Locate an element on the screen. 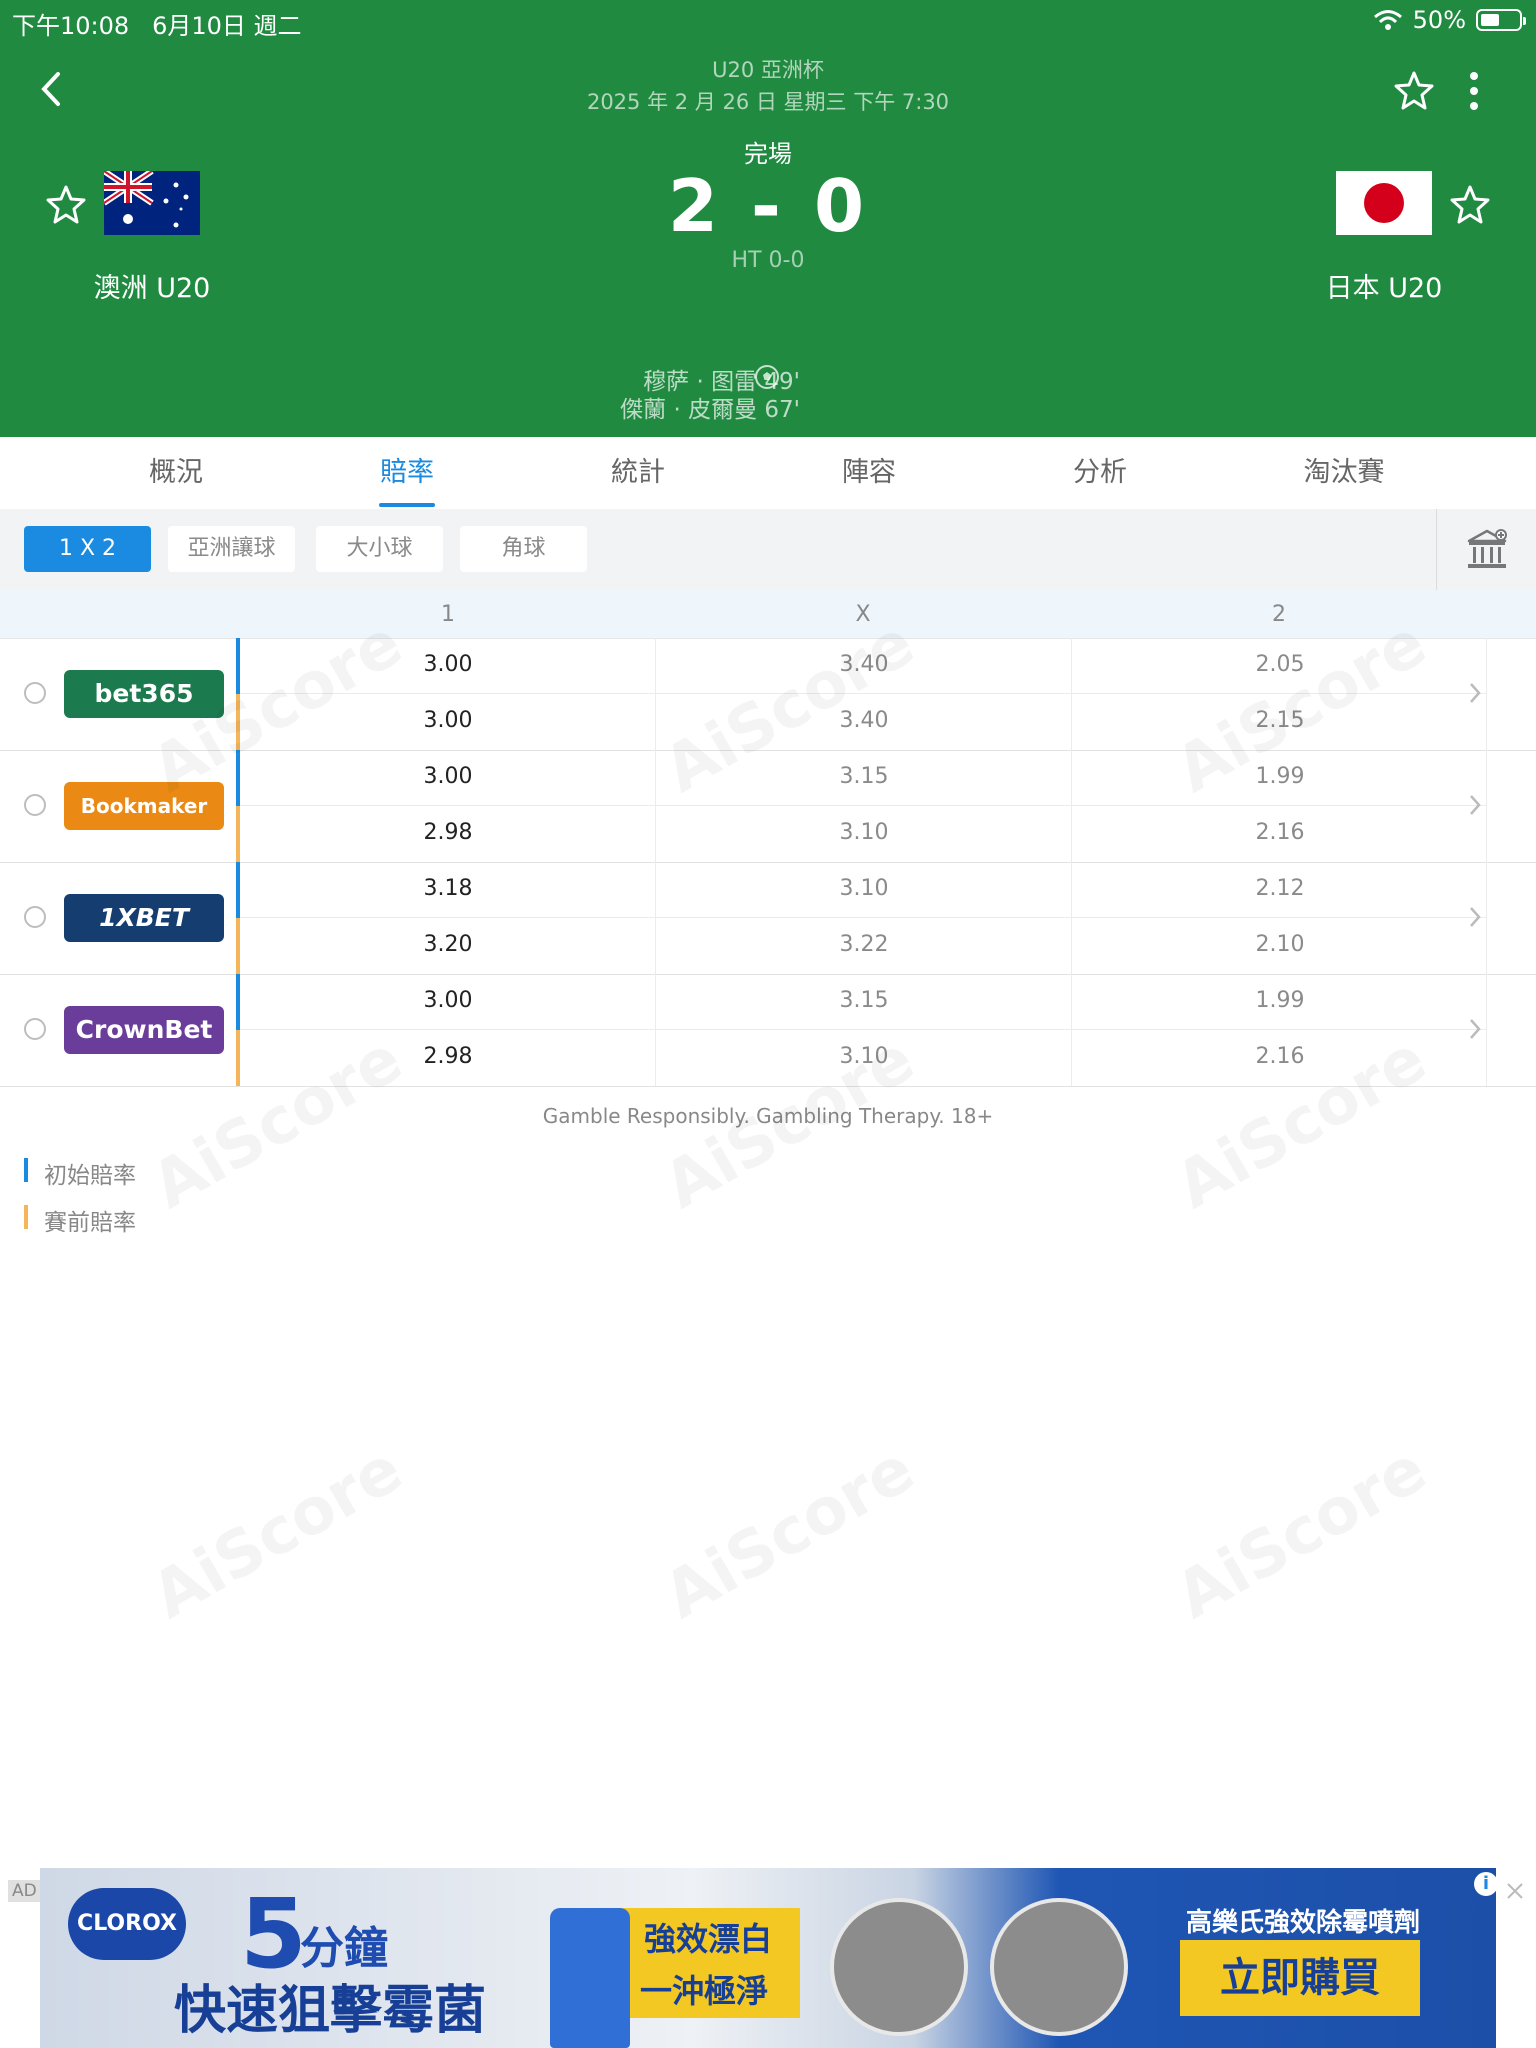  active-tab-indicator is located at coordinates (407, 505).